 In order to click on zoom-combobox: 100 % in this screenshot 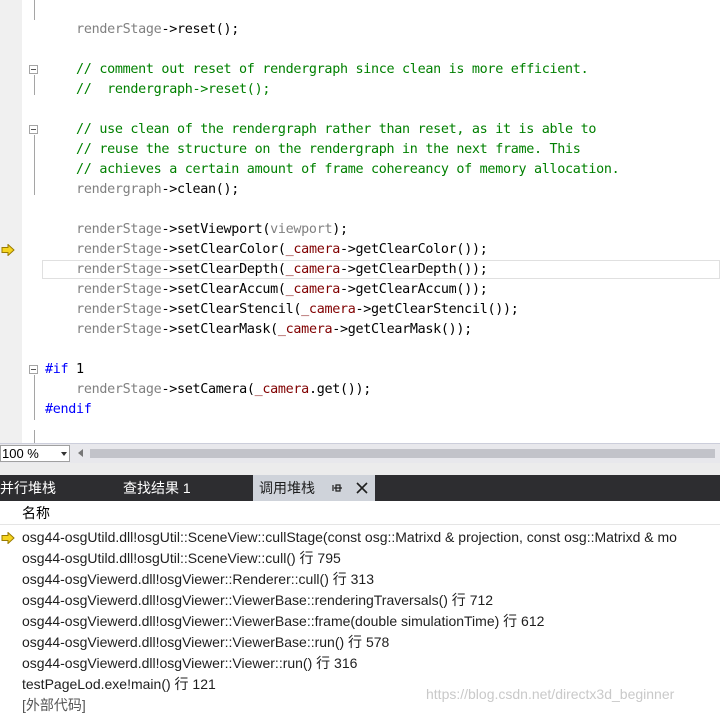, I will do `click(35, 453)`.